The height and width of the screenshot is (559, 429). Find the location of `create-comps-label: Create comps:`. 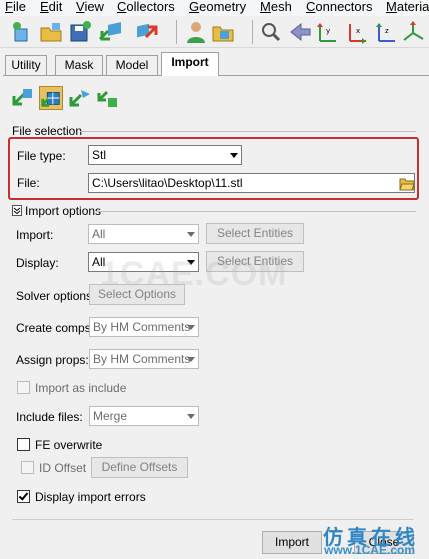

create-comps-label: Create comps: is located at coordinates (55, 328).